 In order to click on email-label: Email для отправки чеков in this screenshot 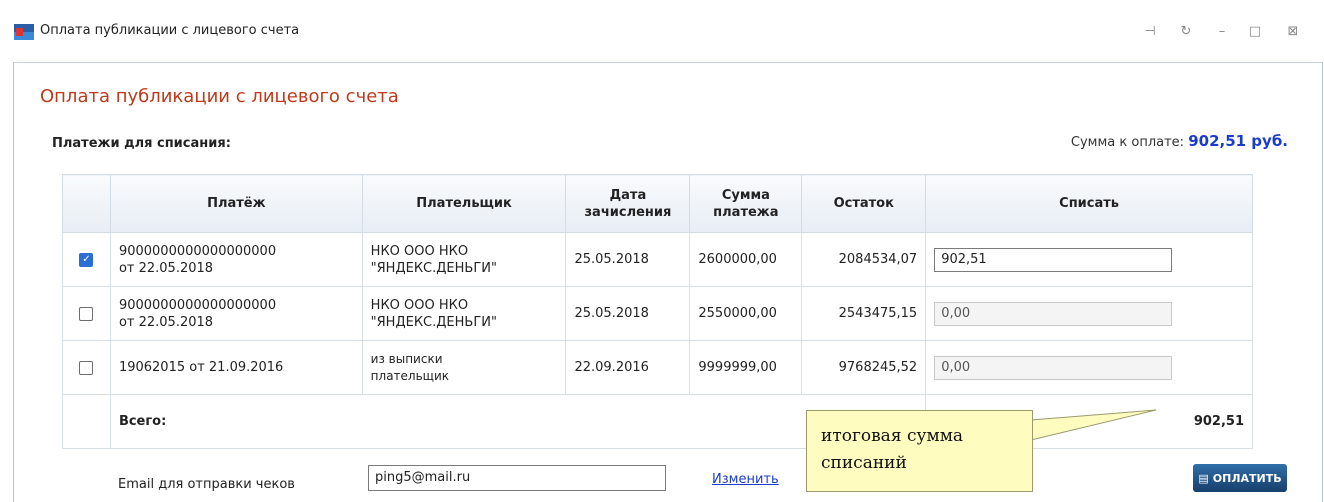, I will do `click(206, 484)`.